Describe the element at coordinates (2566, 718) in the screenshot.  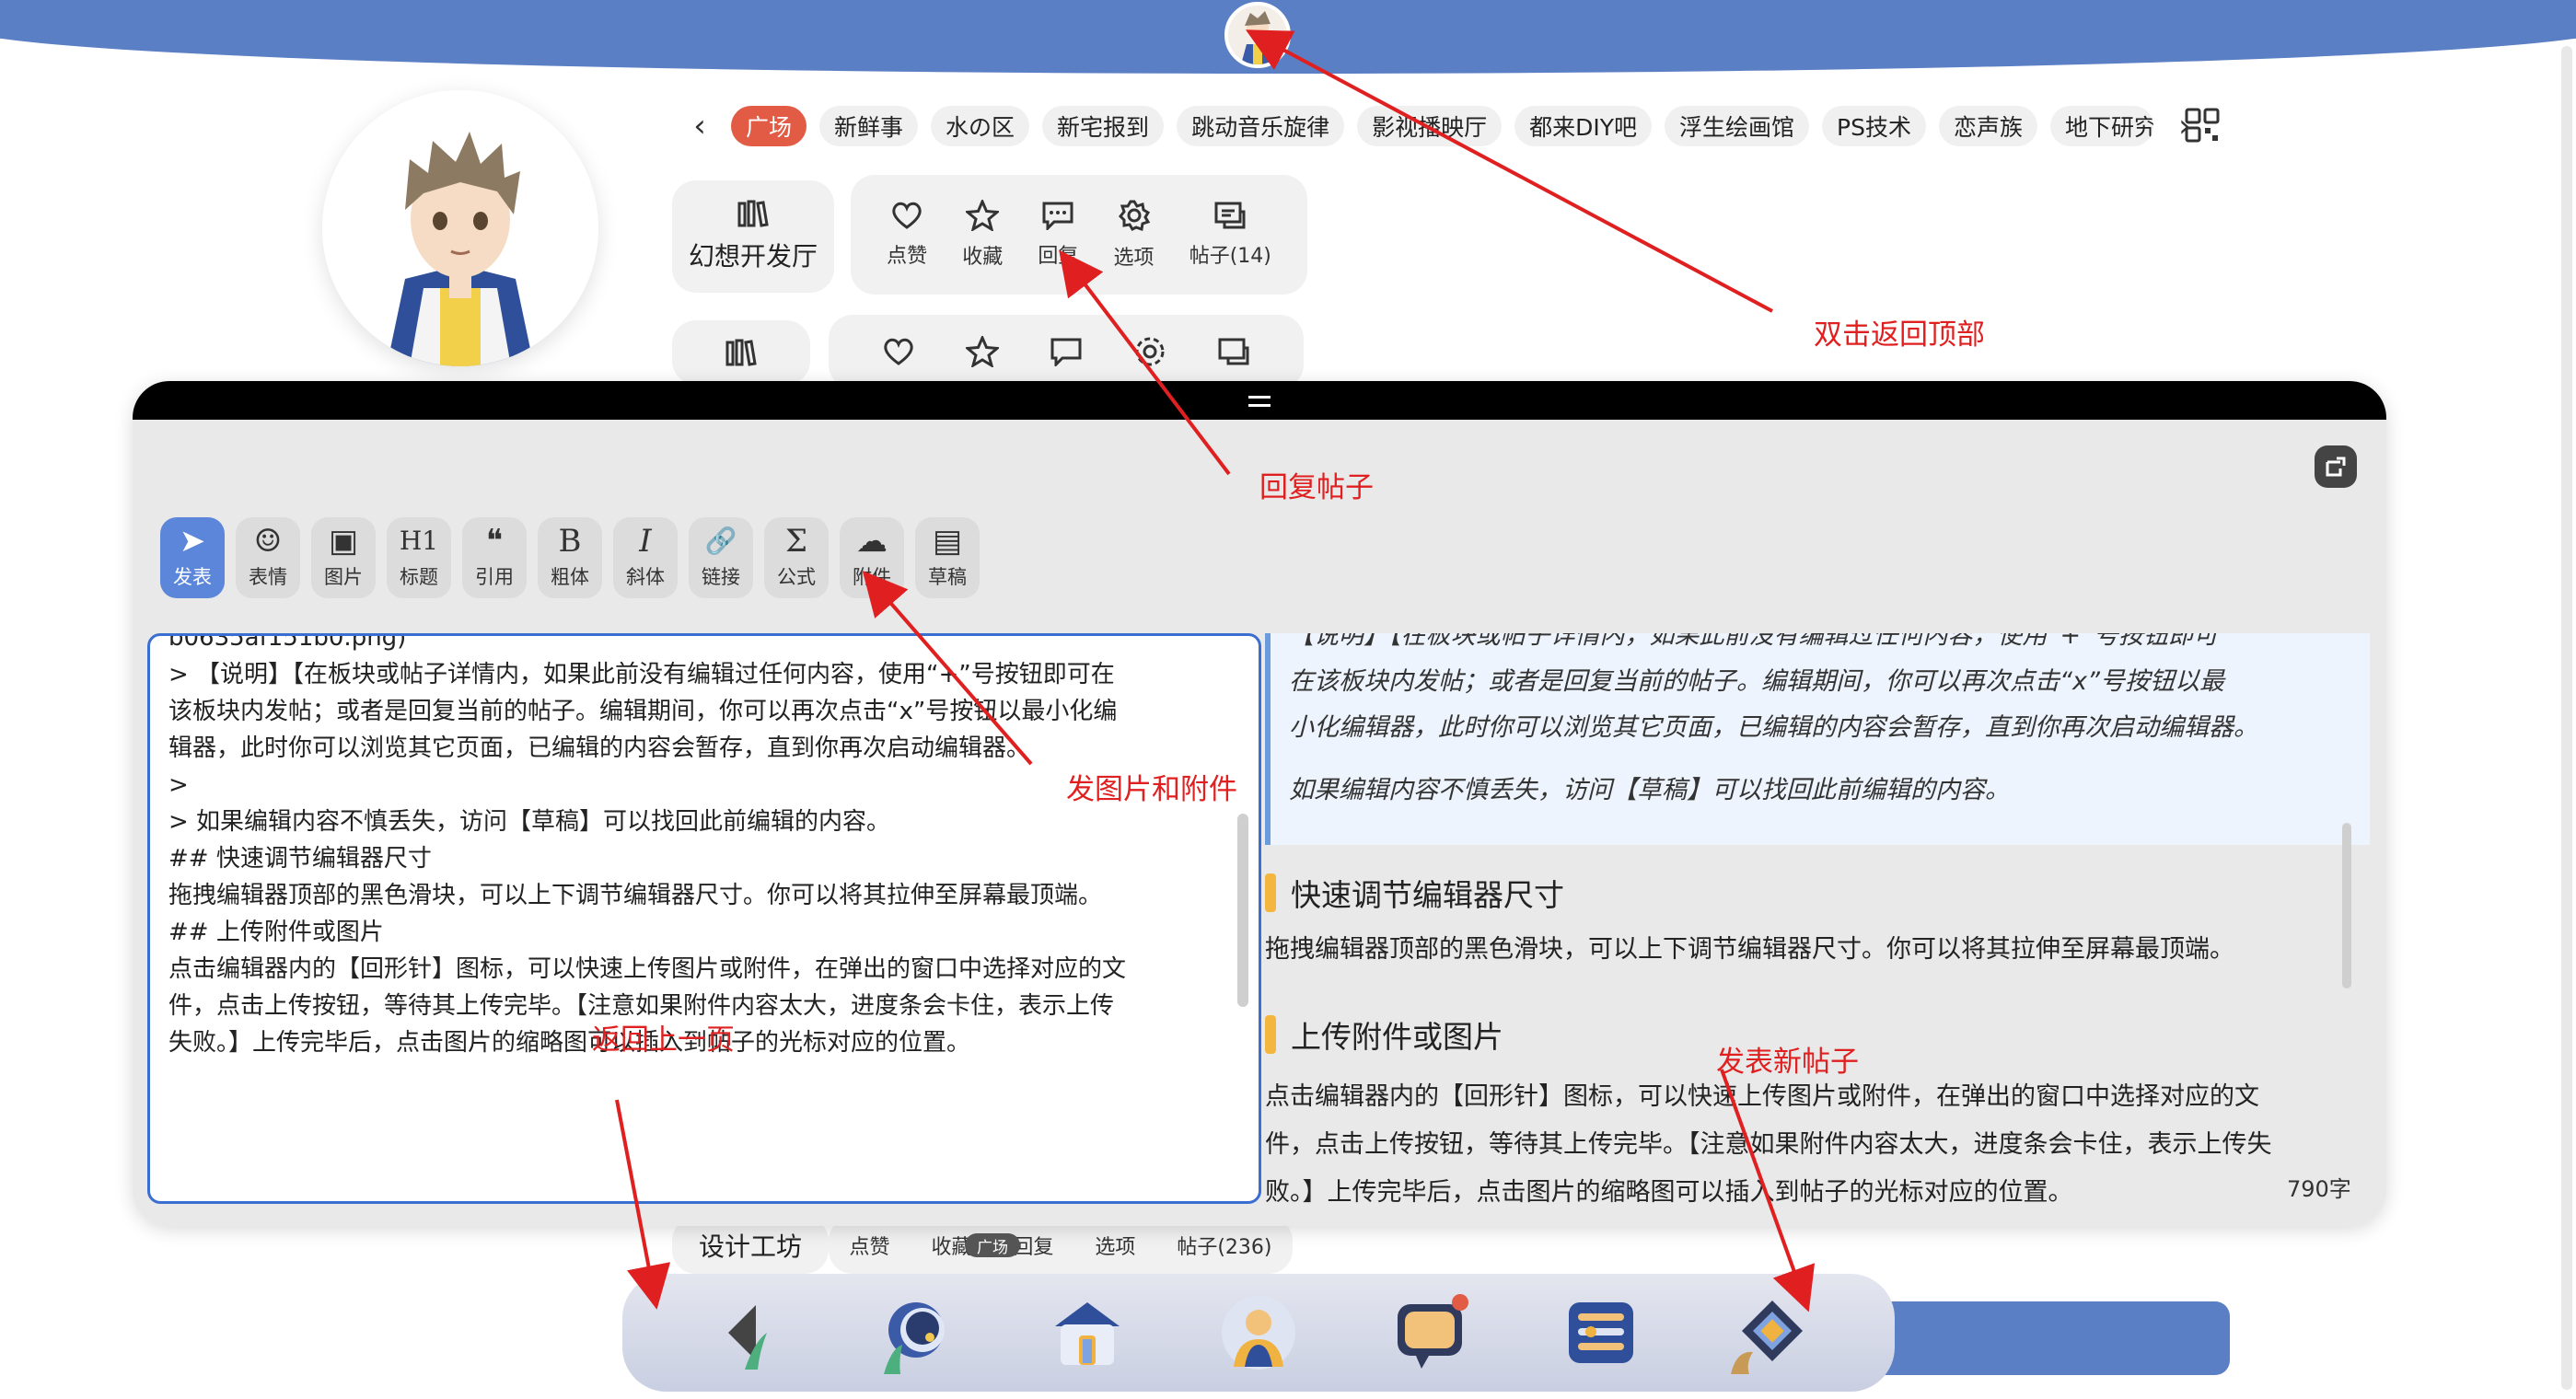
I see `page-scrollbar` at that location.